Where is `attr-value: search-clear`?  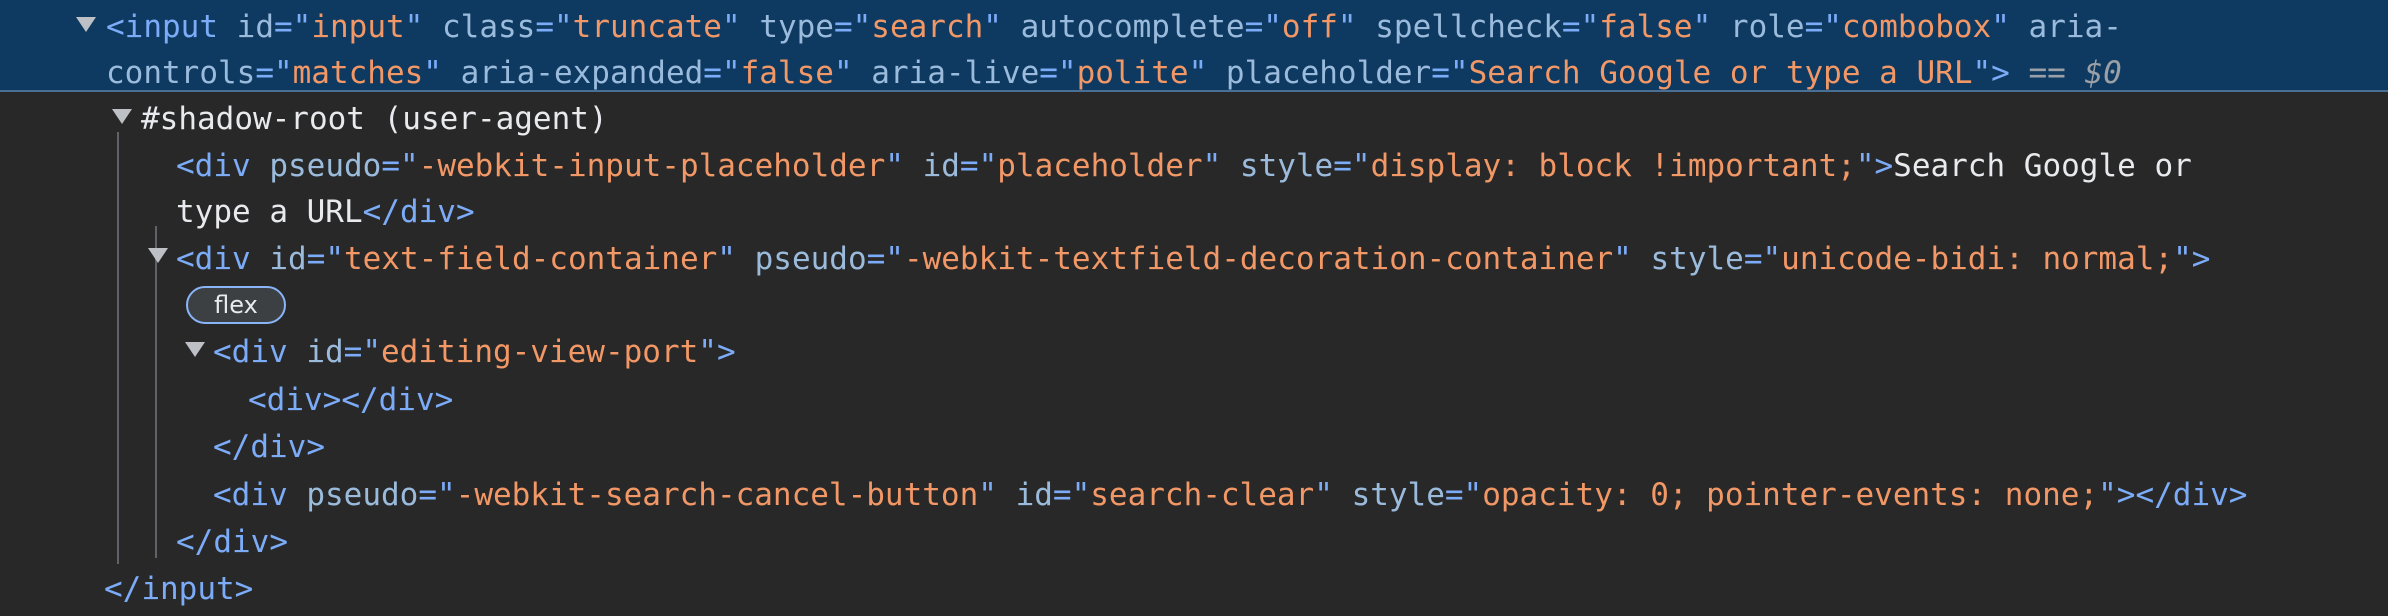
attr-value: search-clear is located at coordinates (1202, 495).